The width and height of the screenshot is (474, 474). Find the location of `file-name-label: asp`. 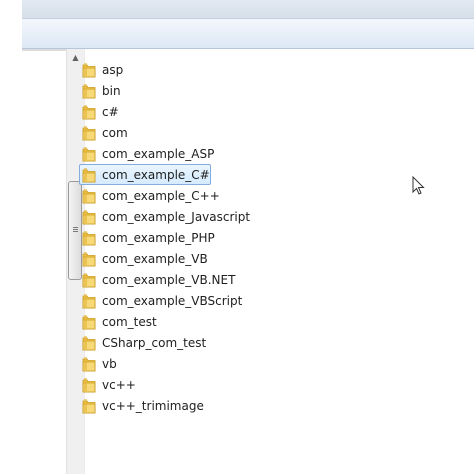

file-name-label: asp is located at coordinates (113, 69).